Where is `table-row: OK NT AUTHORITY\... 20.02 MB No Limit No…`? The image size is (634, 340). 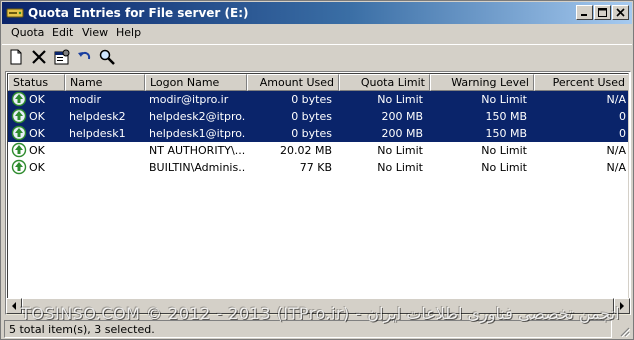
table-row: OK NT AUTHORITY\... 20.02 MB No Limit No… is located at coordinates (318, 150).